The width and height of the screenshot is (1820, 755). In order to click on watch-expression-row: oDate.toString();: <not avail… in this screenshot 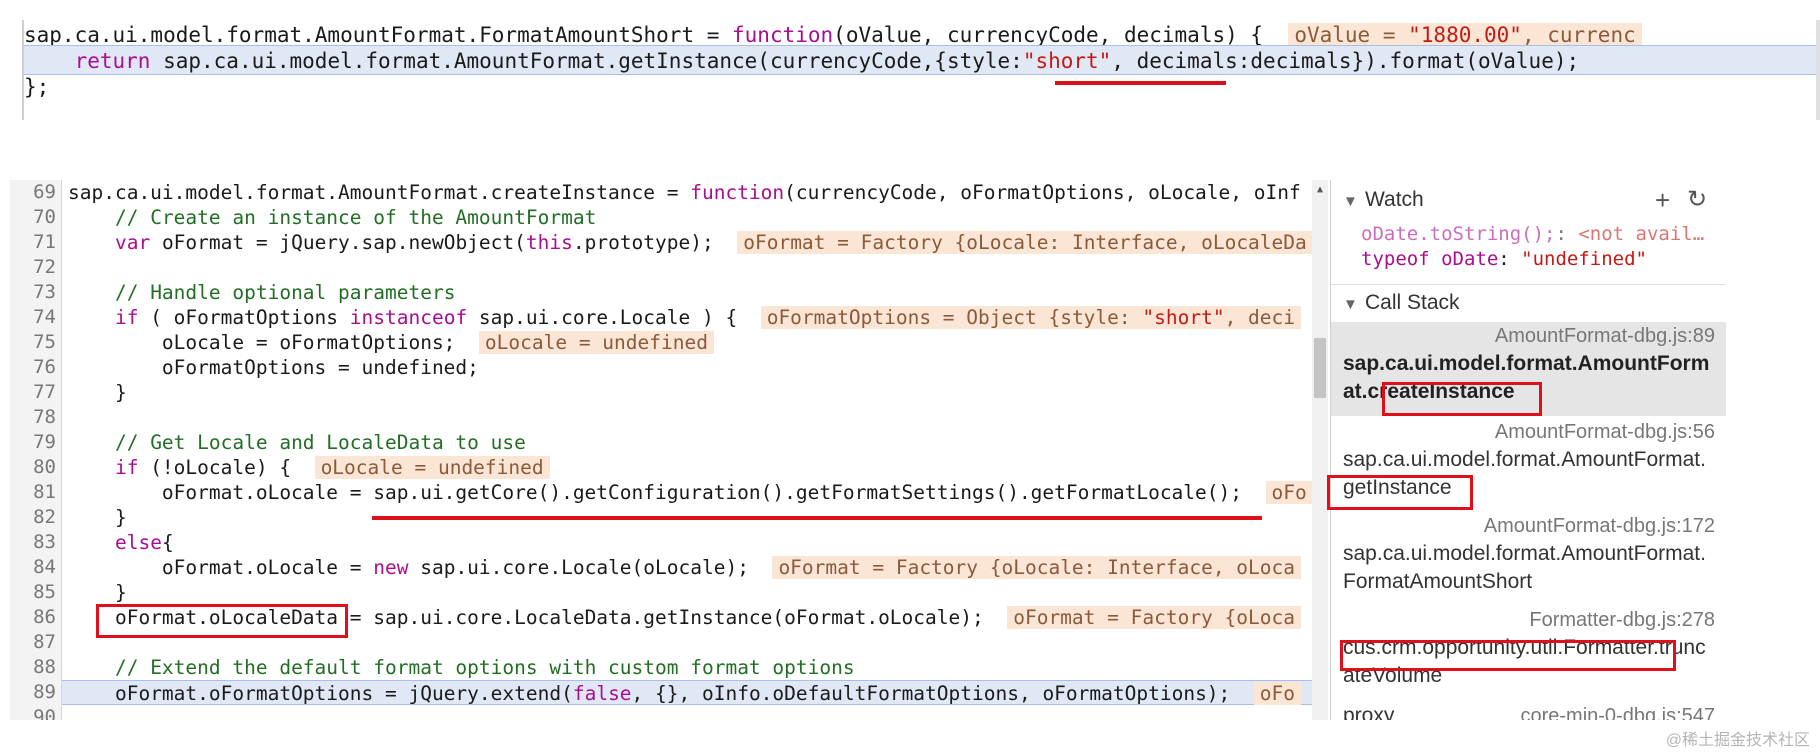, I will do `click(1532, 234)`.